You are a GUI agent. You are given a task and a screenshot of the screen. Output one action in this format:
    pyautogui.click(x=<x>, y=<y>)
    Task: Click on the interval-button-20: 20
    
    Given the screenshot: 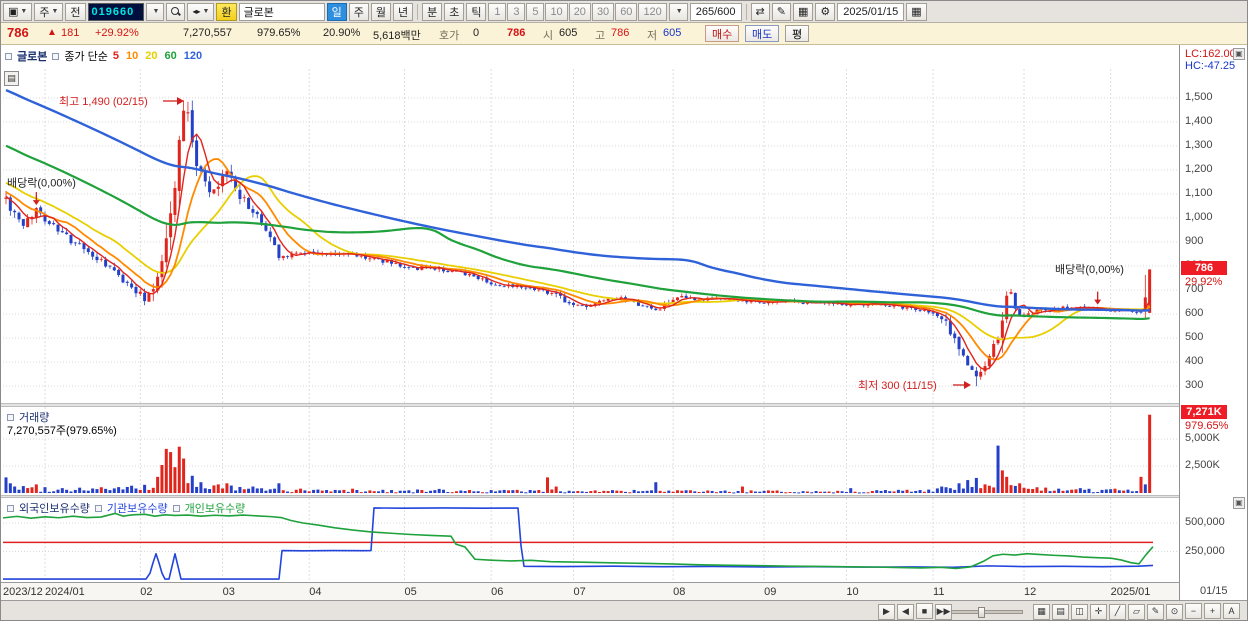 What is the action you would take?
    pyautogui.click(x=579, y=11)
    